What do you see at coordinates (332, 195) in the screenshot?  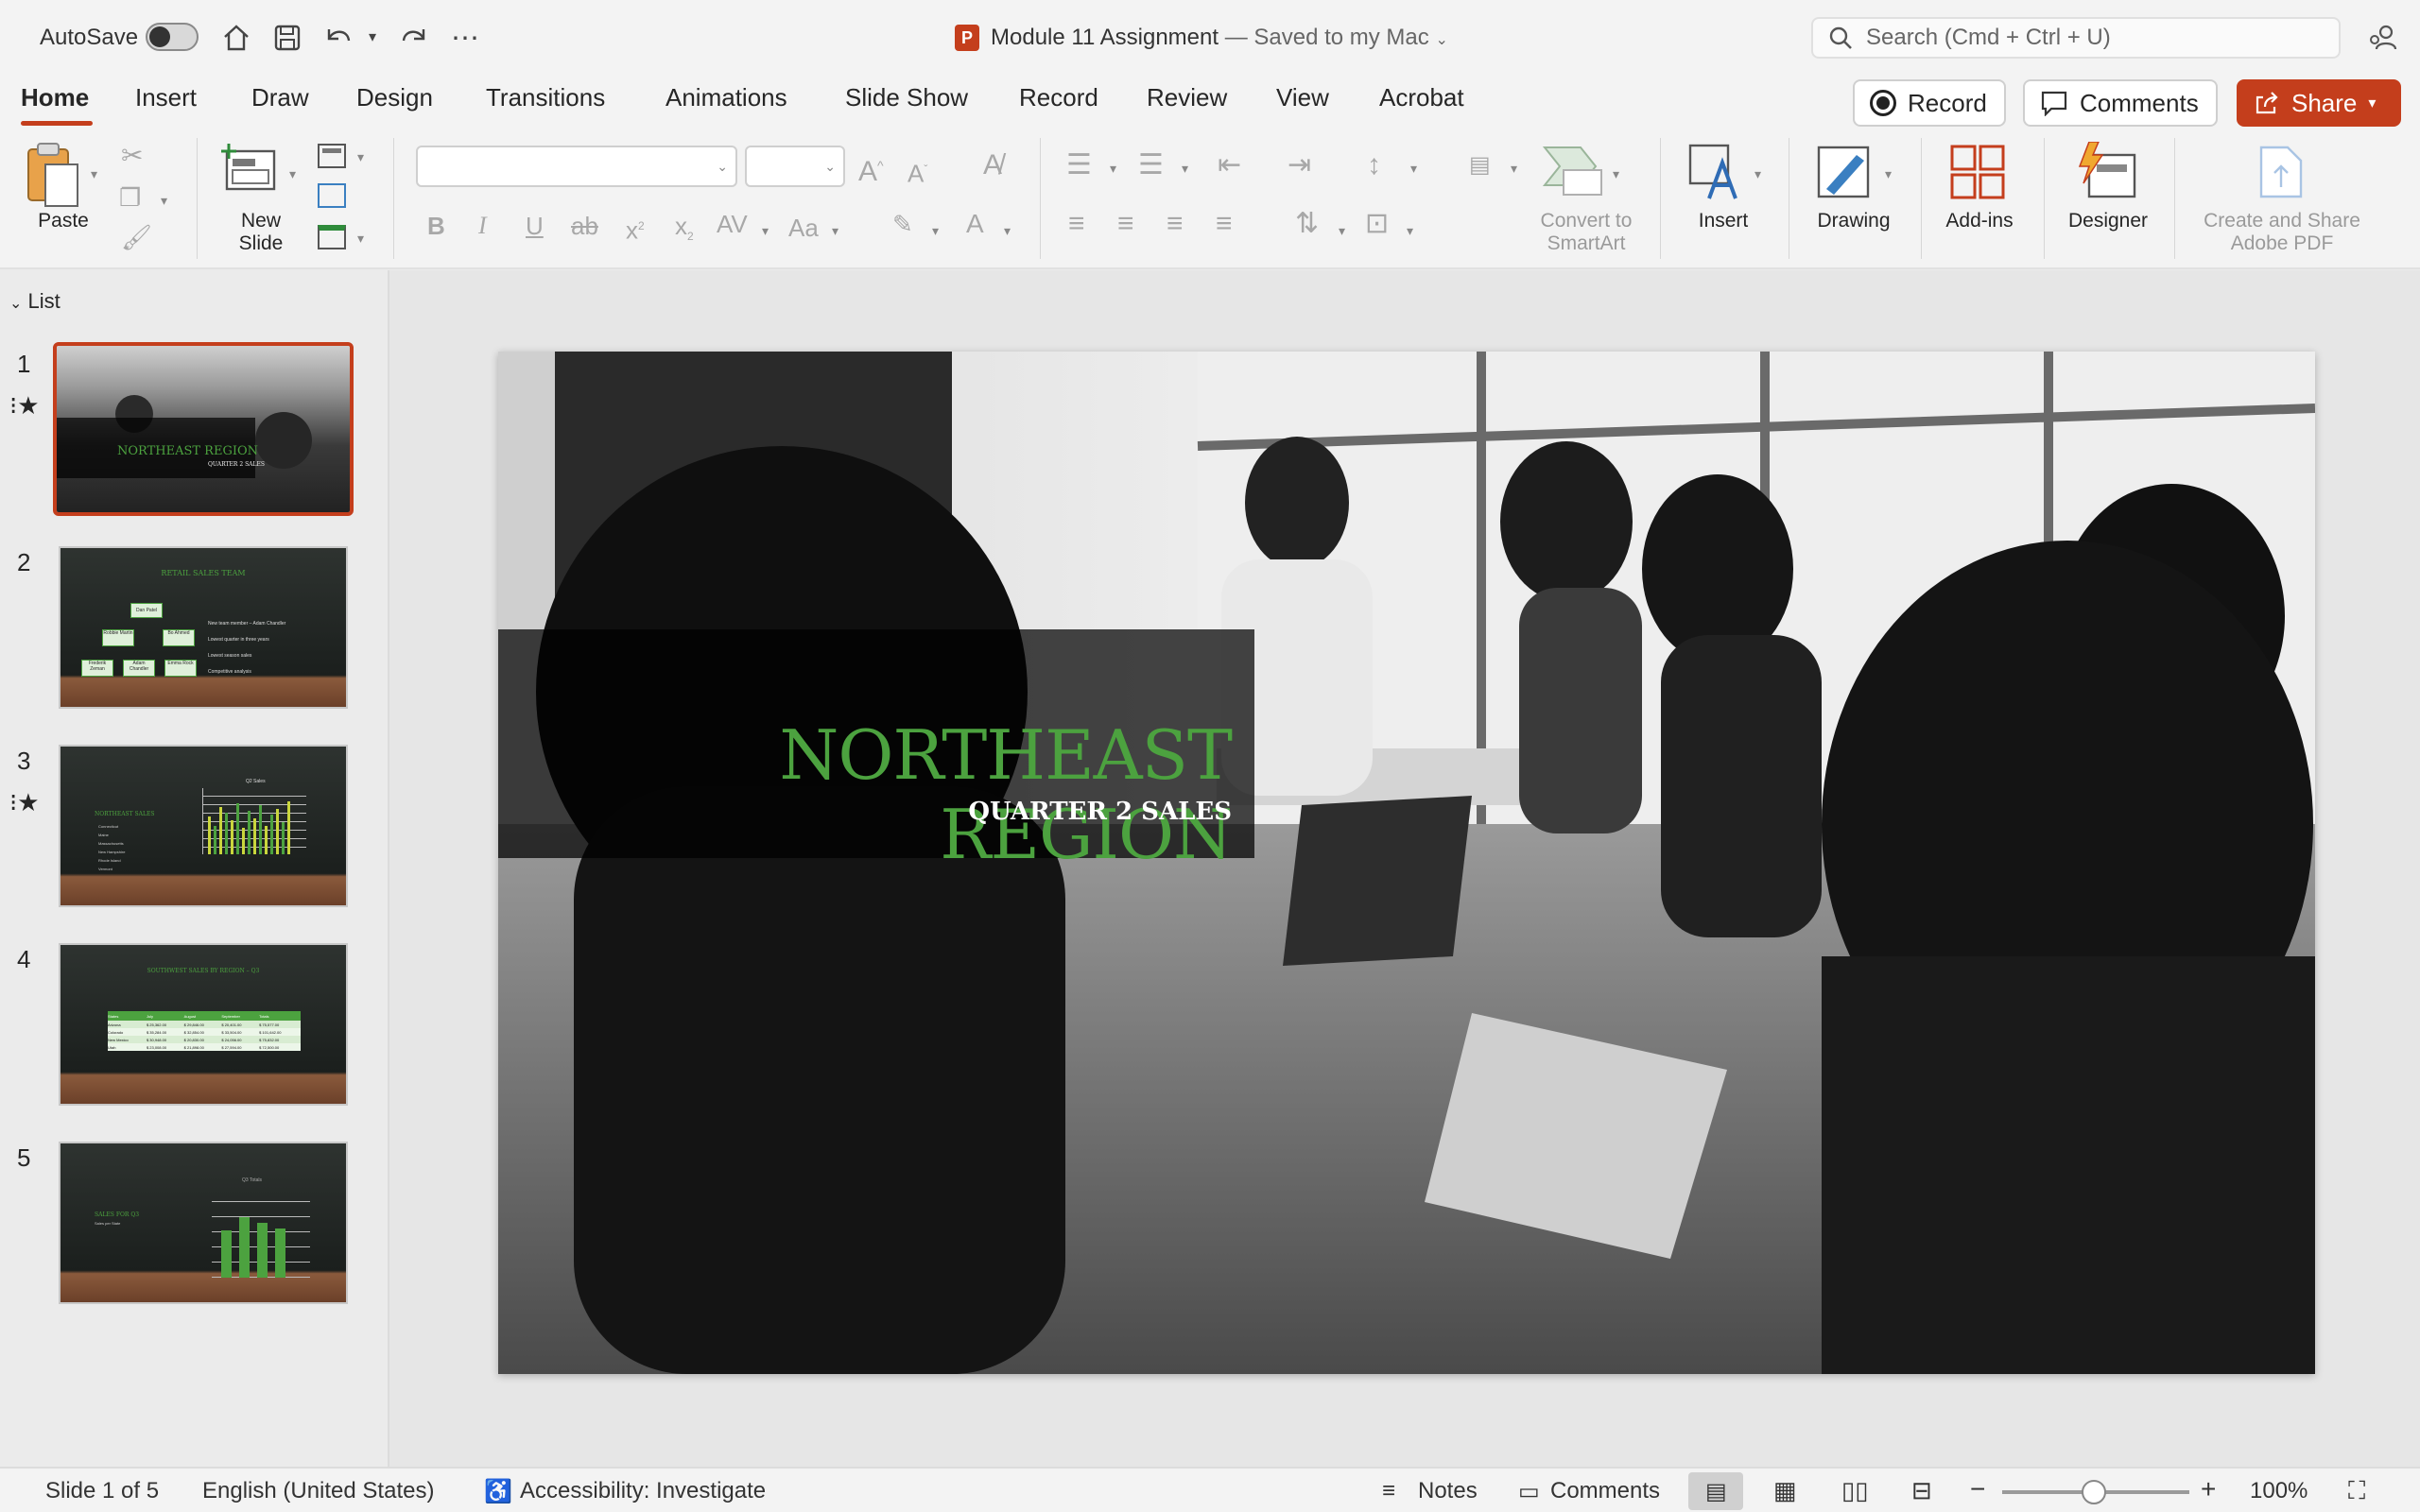 I see `reset-icon` at bounding box center [332, 195].